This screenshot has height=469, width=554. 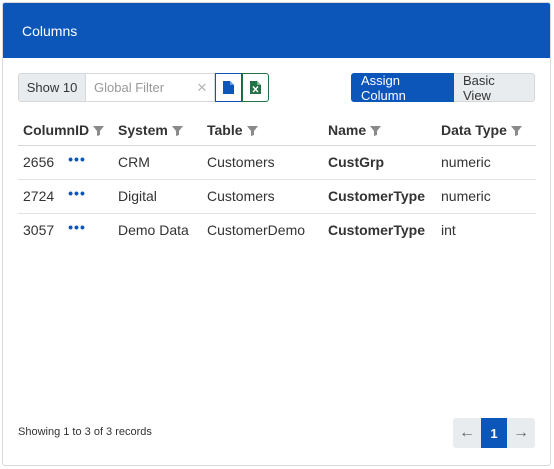 I want to click on clear-icon: ✕, so click(x=202, y=87).